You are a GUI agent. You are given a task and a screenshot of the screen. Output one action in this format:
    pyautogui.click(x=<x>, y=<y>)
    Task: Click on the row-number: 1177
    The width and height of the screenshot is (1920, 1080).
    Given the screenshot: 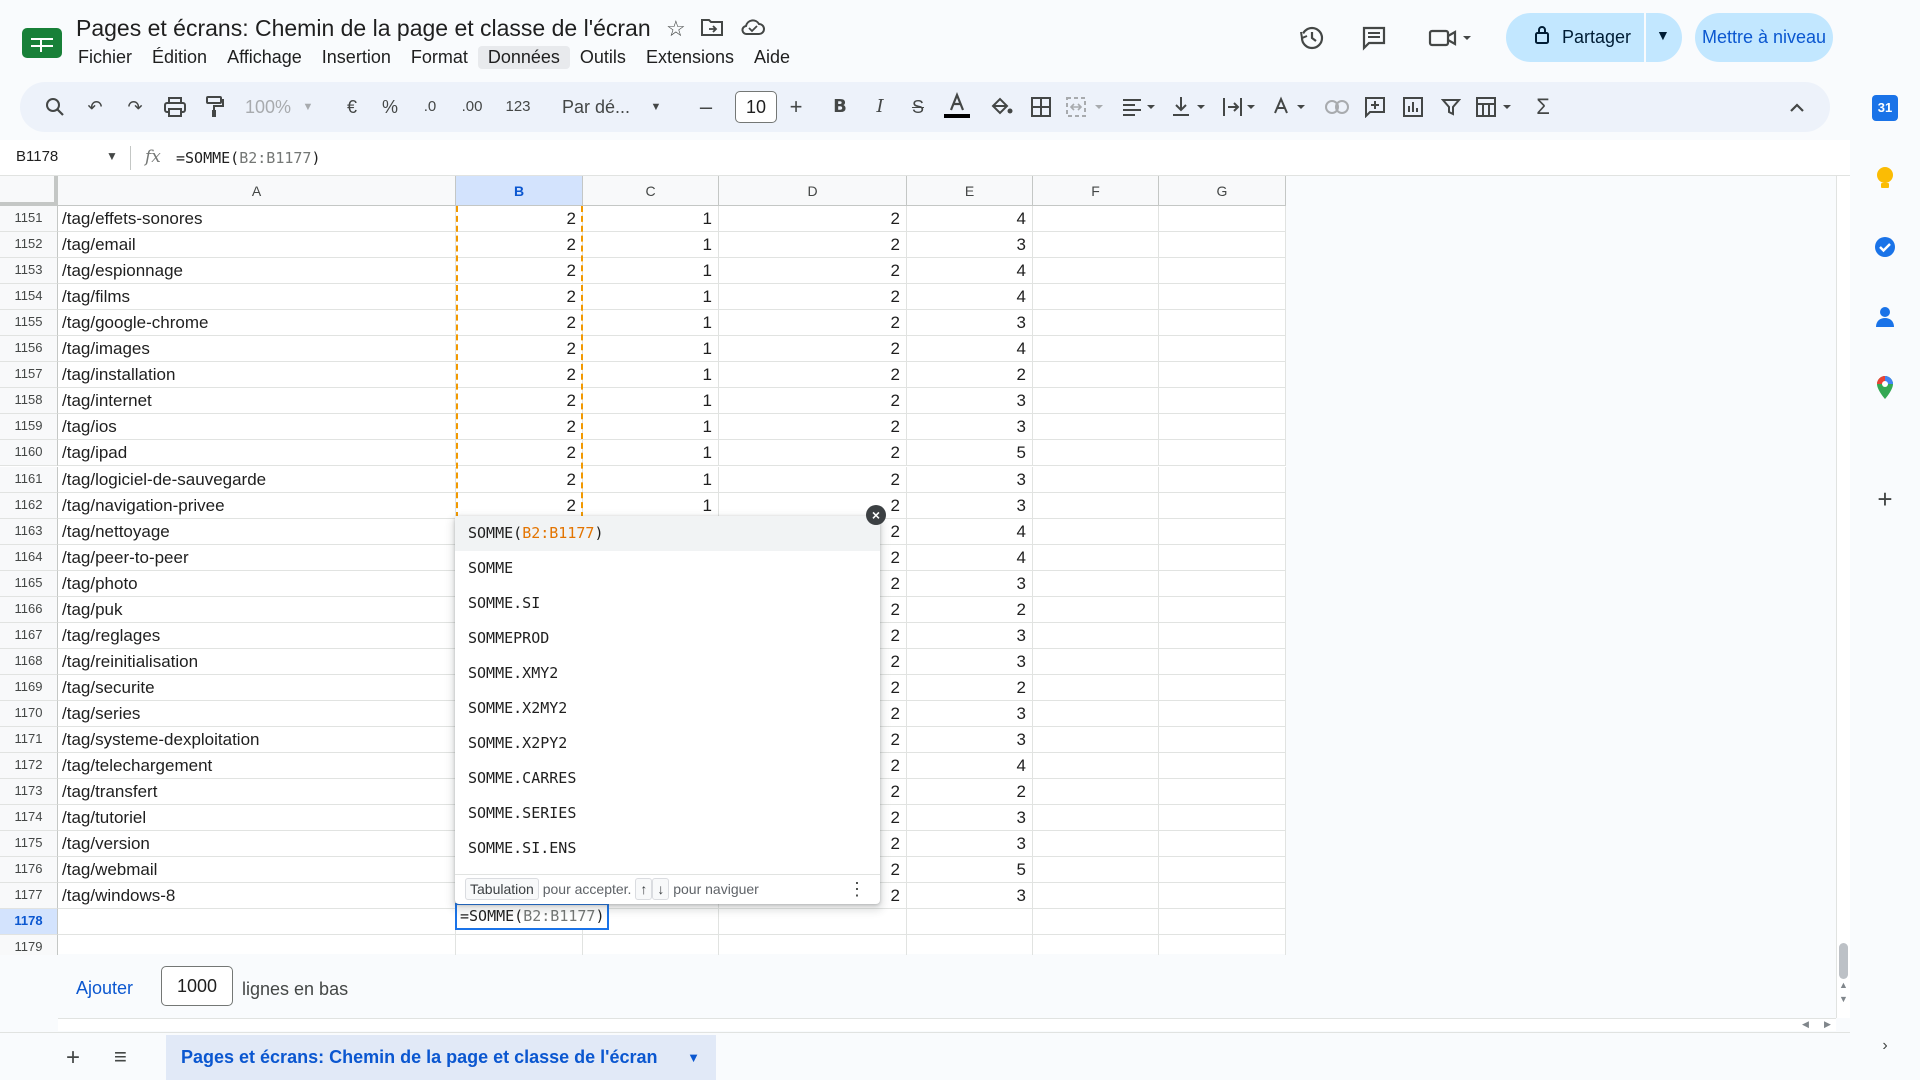 What is the action you would take?
    pyautogui.click(x=29, y=896)
    